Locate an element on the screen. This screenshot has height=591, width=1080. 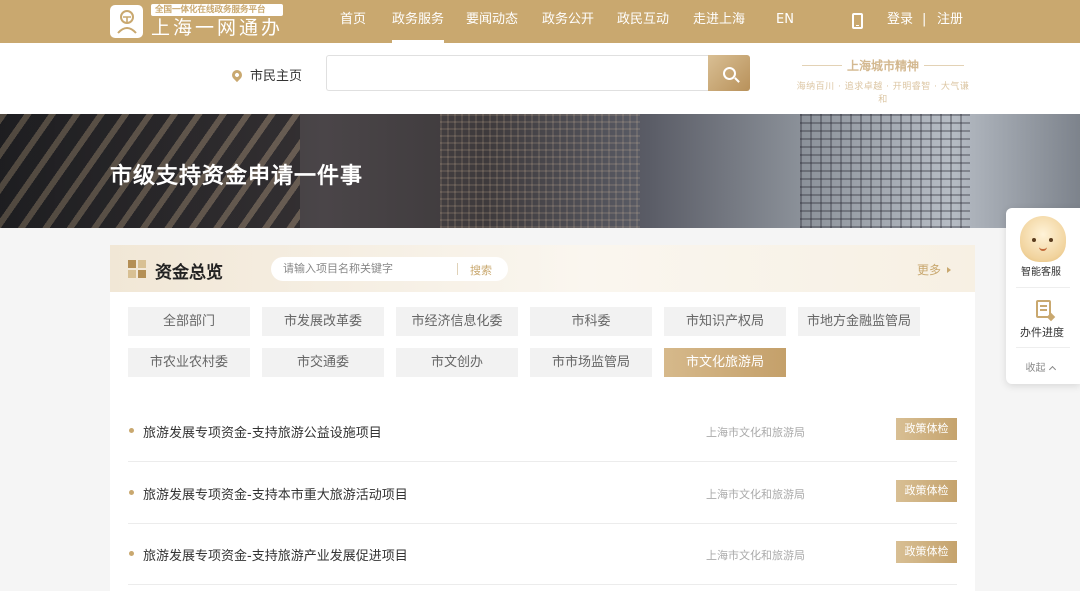
dept-filter-cultural-creative: 市文创办 is located at coordinates (457, 362).